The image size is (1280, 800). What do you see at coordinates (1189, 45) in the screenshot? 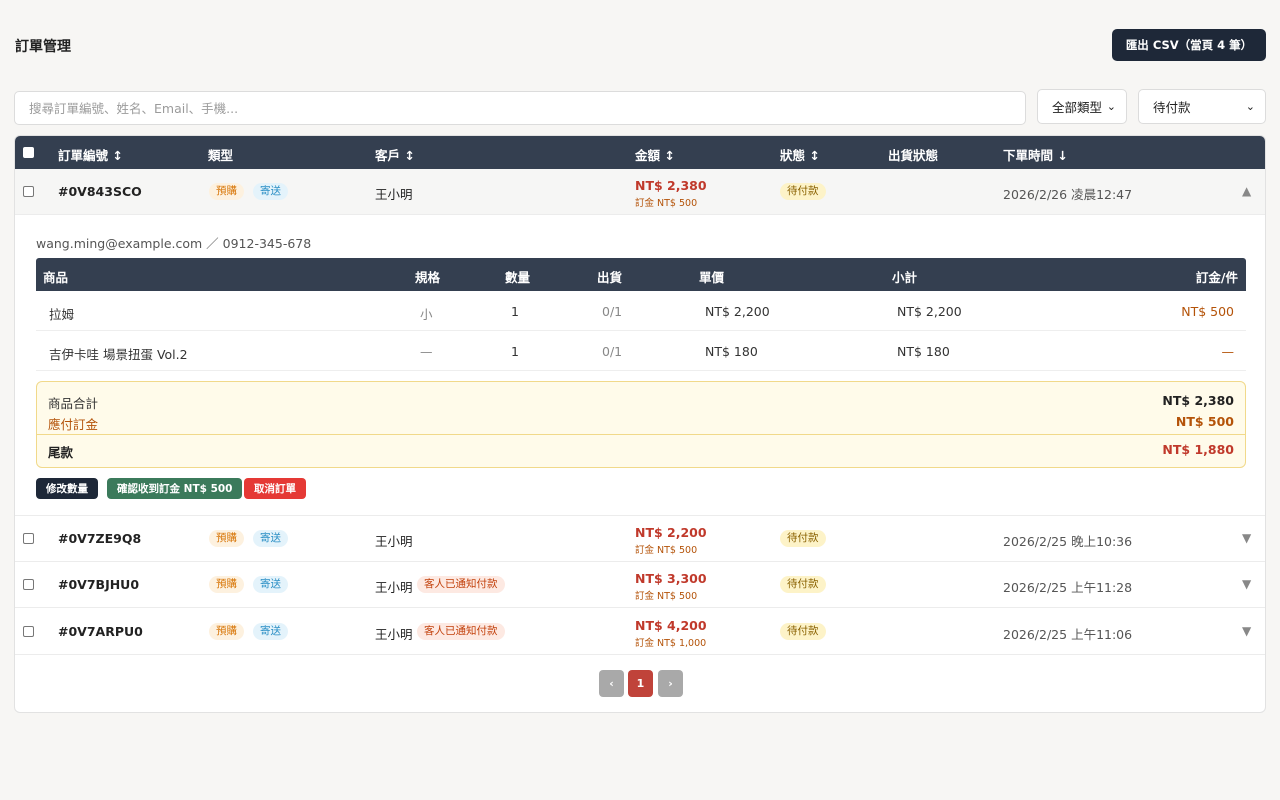
I see `export-csv-button: 匯出 CSV（當頁 4 筆）` at bounding box center [1189, 45].